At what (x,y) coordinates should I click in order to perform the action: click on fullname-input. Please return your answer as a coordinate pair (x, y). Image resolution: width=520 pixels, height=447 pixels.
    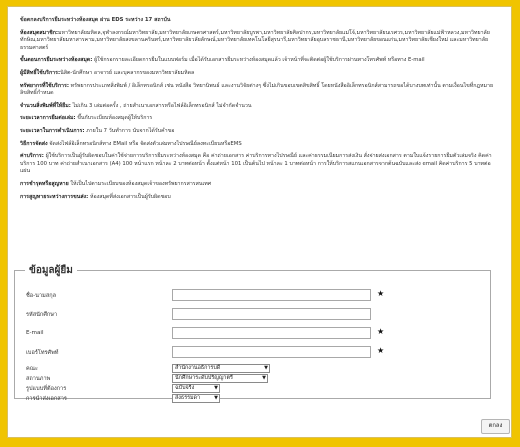
    Looking at the image, I should click on (271, 295).